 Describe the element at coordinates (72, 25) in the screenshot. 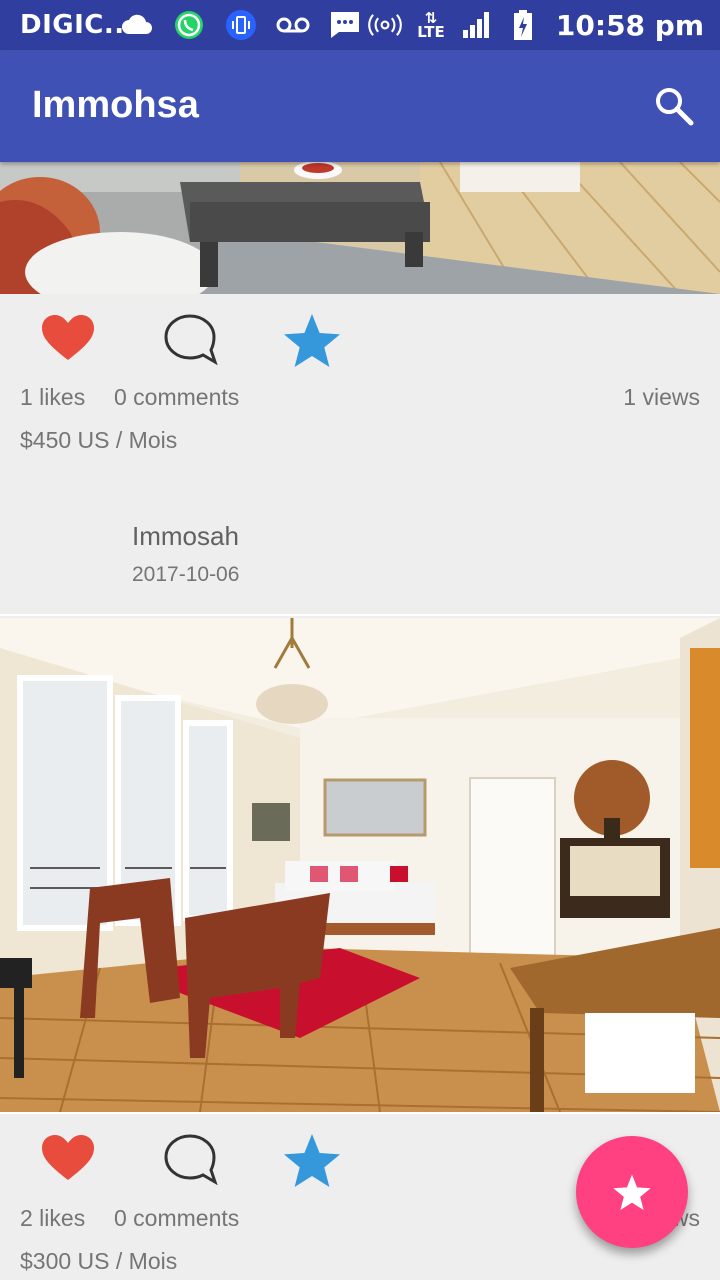

I see `carrier-name: DIGIC..` at that location.